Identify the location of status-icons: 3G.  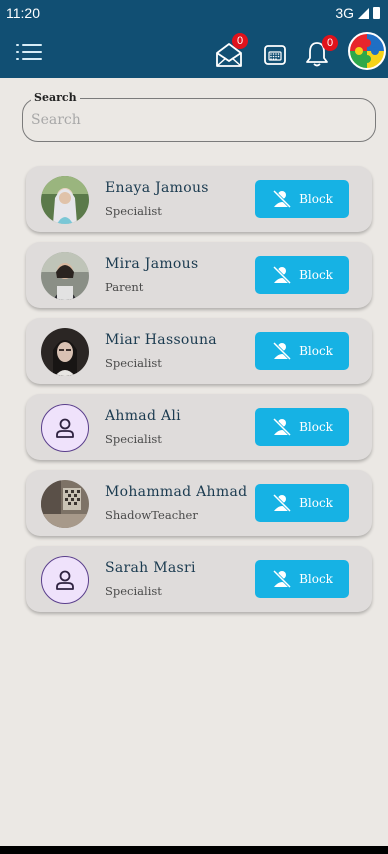
(357, 13).